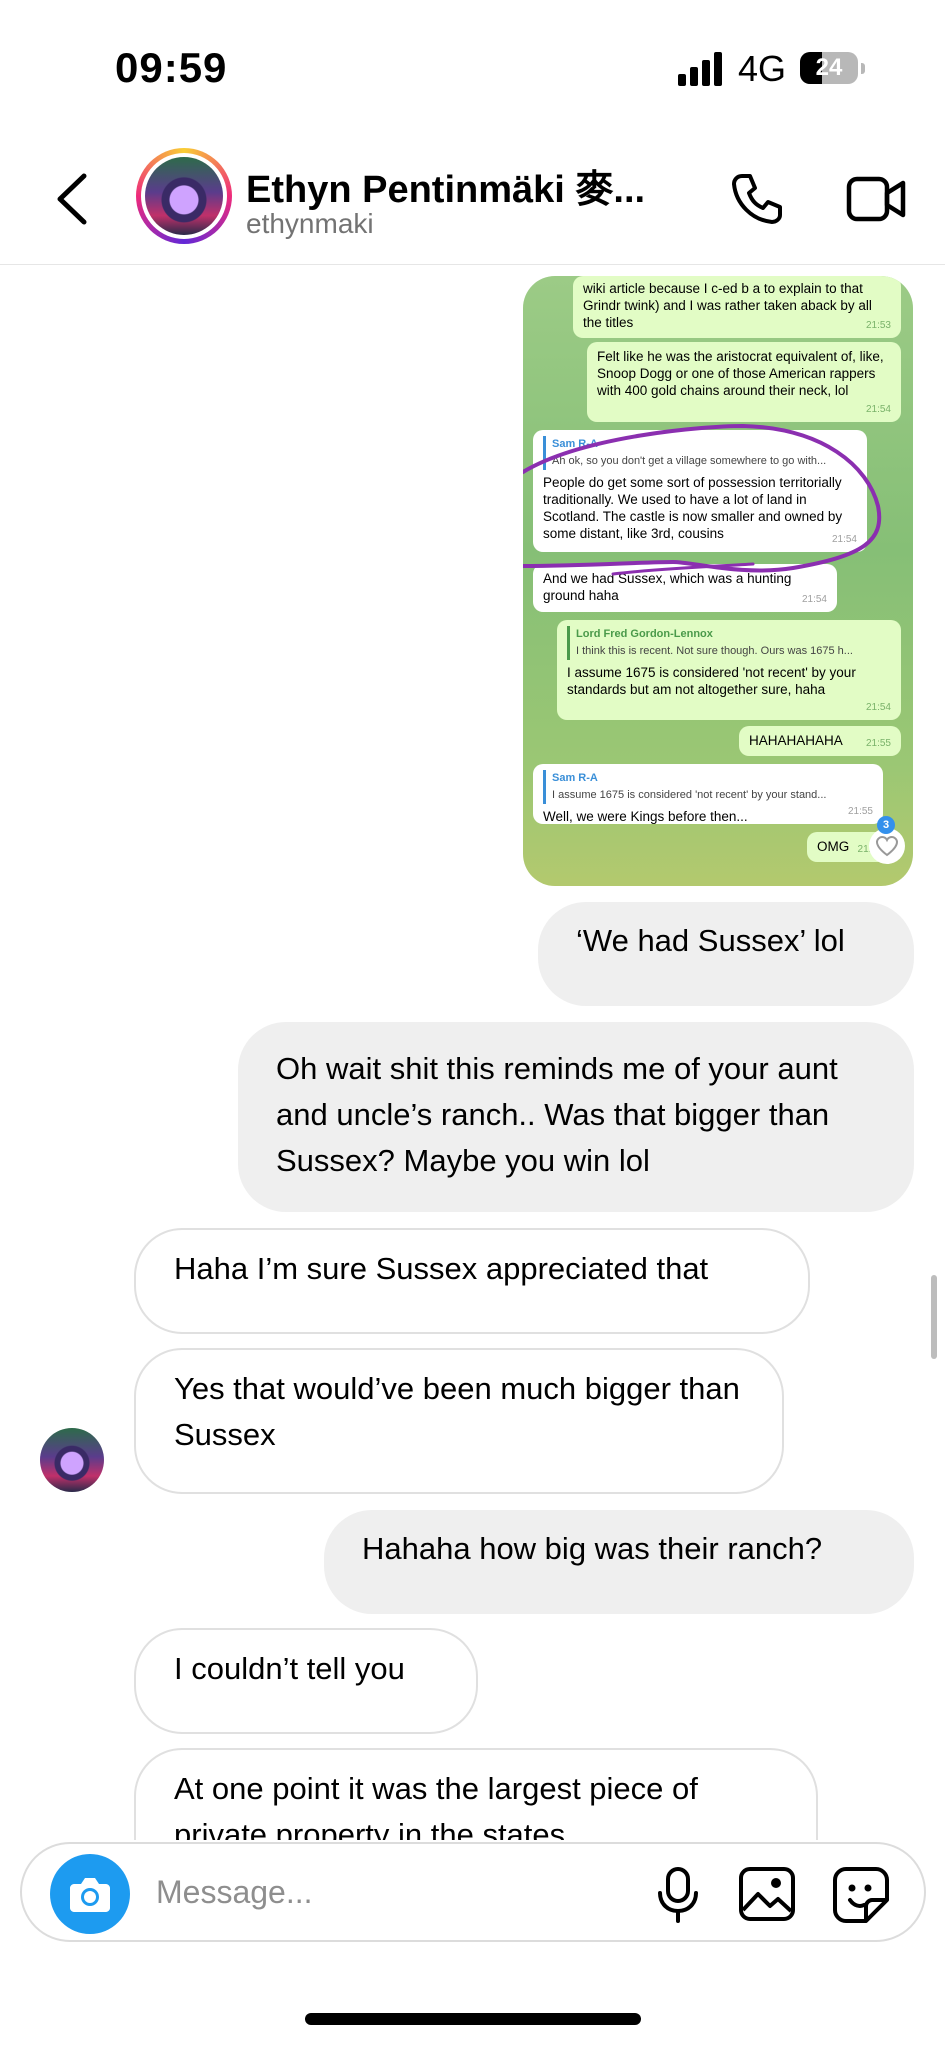 Image resolution: width=945 pixels, height=2048 pixels. Describe the element at coordinates (184, 196) in the screenshot. I see `avatar` at that location.